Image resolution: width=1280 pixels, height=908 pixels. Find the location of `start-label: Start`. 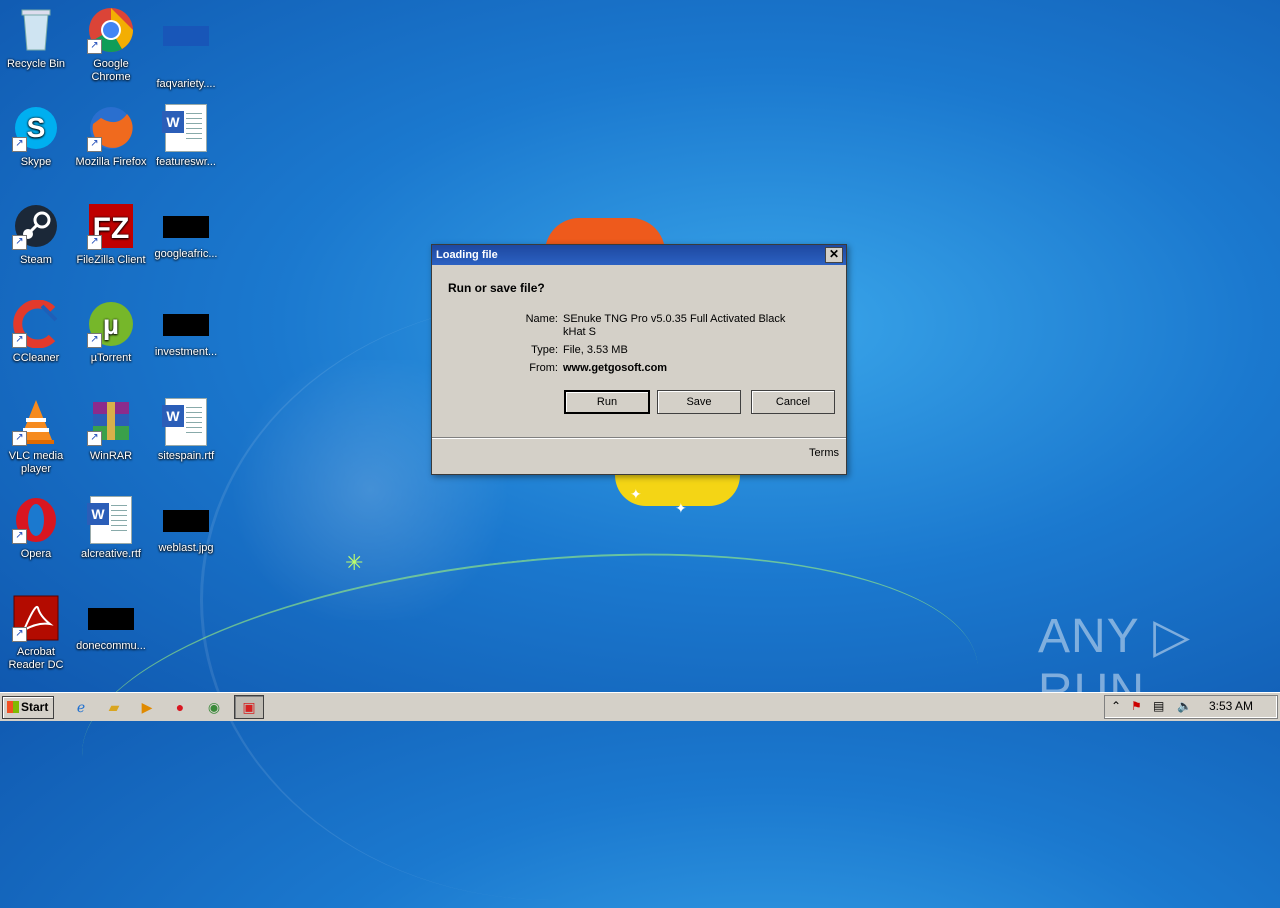

start-label: Start is located at coordinates (35, 707).